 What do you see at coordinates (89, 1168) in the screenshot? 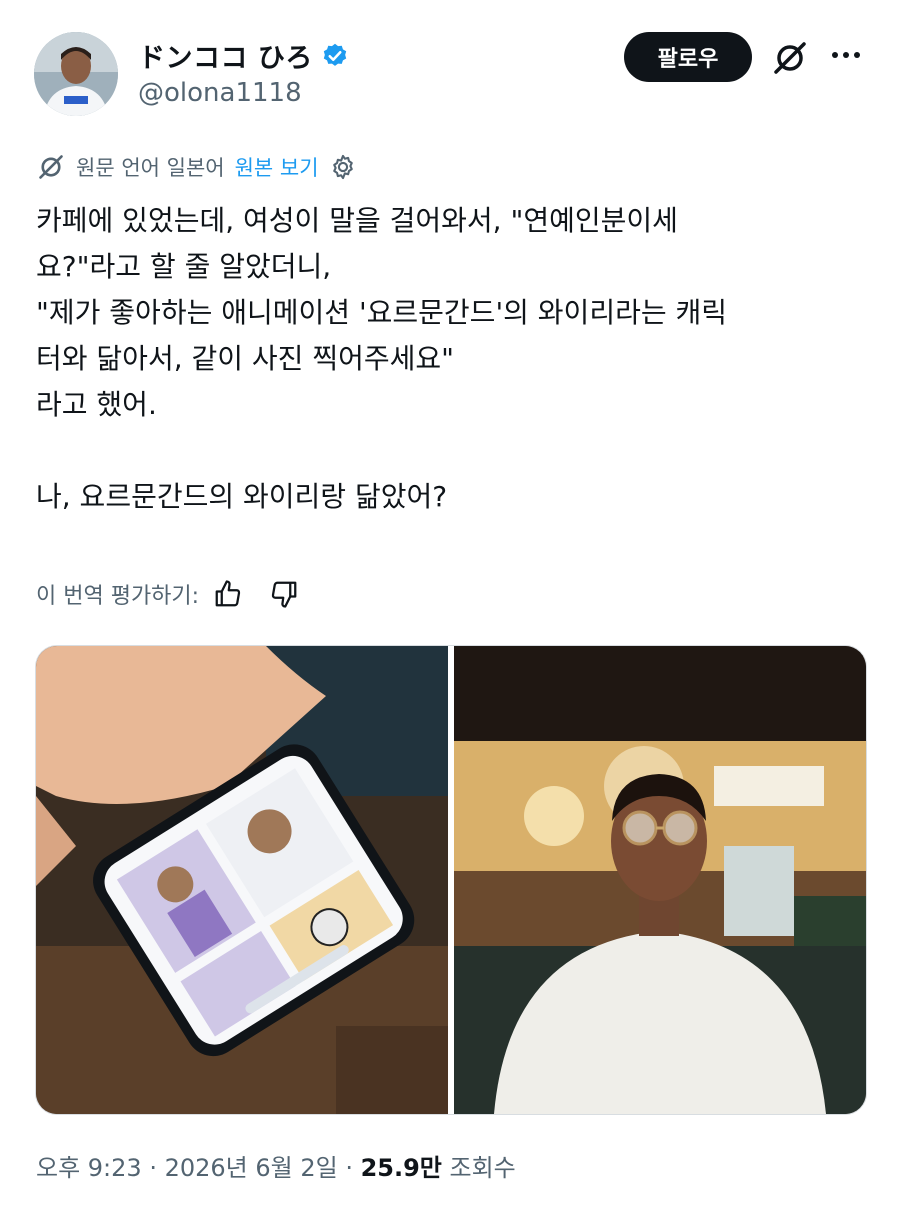
I see `post-time: 오후 9:23` at bounding box center [89, 1168].